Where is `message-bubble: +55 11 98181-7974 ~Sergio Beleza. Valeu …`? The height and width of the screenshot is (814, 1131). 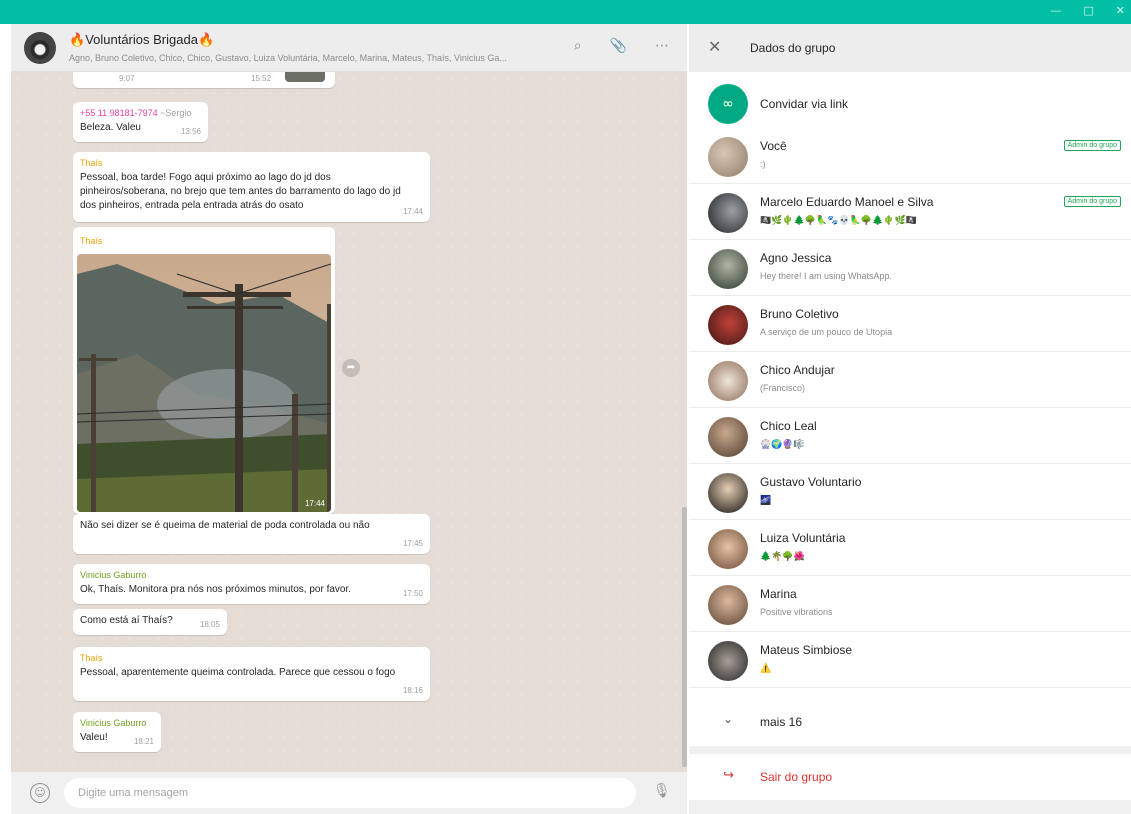 message-bubble: +55 11 98181-7974 ~Sergio Beleza. Valeu … is located at coordinates (140, 122).